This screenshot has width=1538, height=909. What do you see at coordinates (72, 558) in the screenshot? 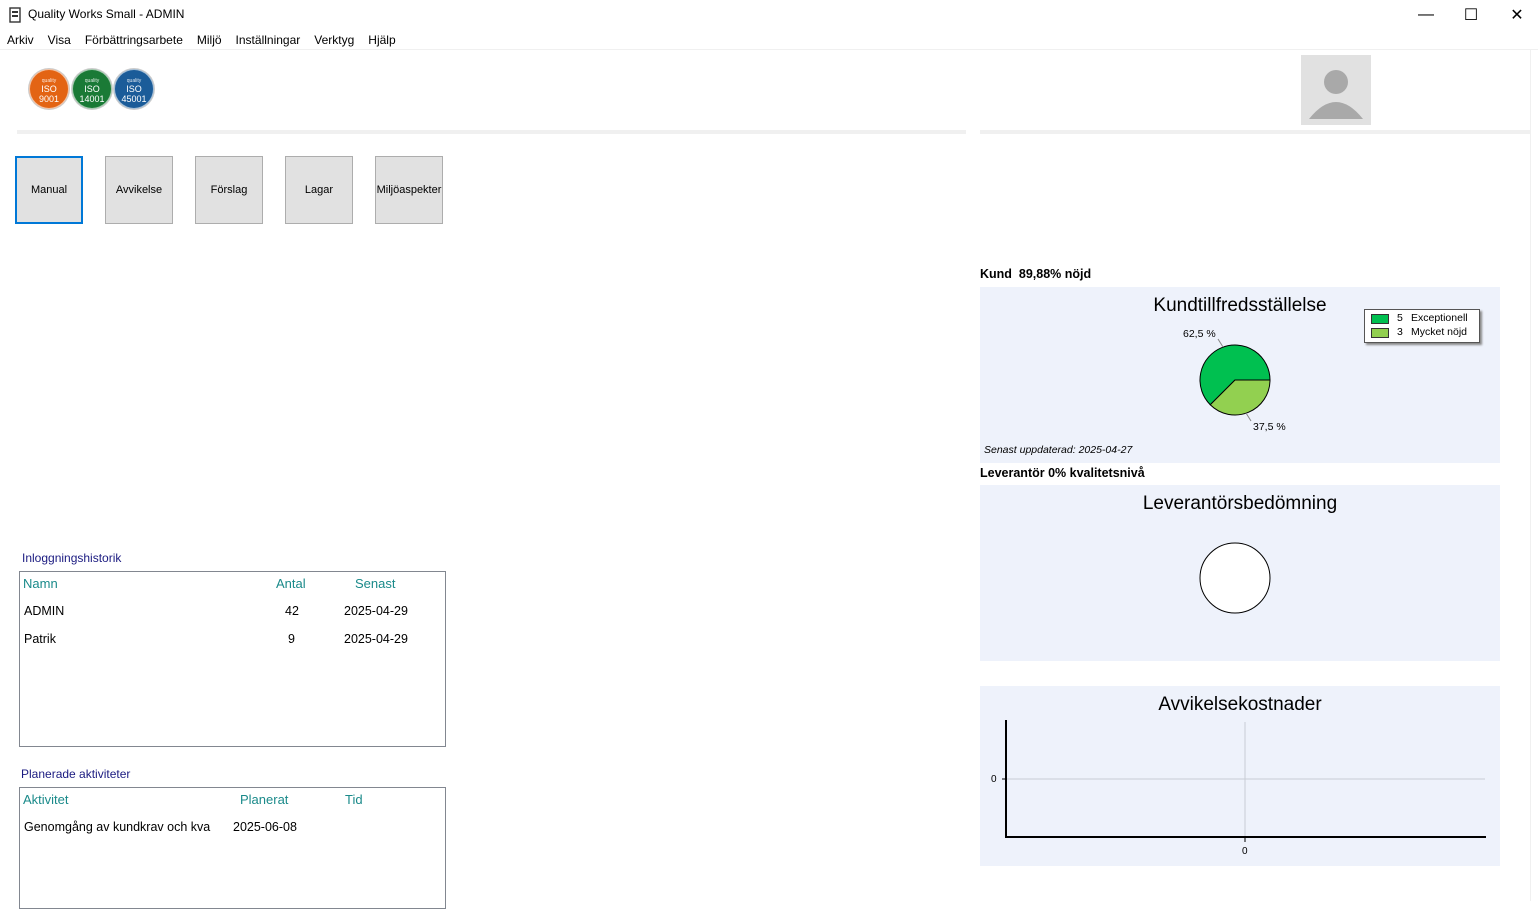
I see `login-history-label: Inloggningshistorik` at bounding box center [72, 558].